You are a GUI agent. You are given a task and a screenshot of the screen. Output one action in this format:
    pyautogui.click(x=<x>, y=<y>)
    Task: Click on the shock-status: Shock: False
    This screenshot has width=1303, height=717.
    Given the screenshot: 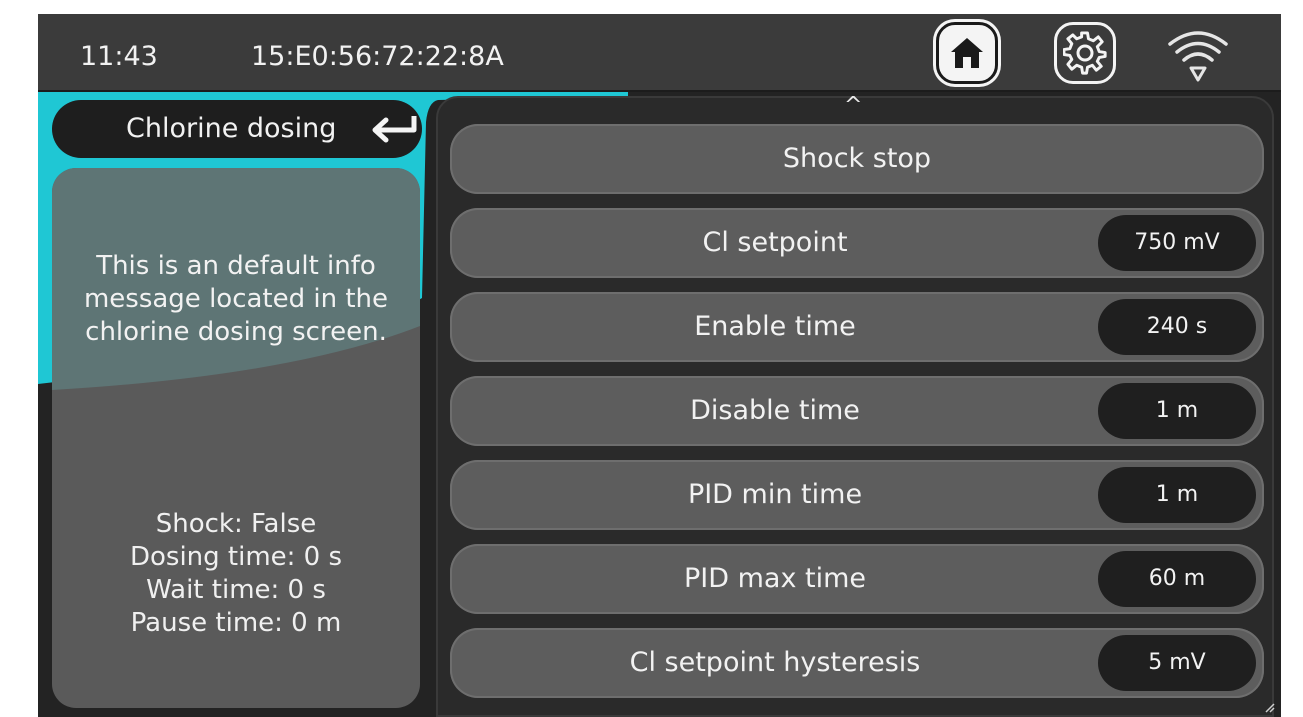 What is the action you would take?
    pyautogui.click(x=236, y=524)
    